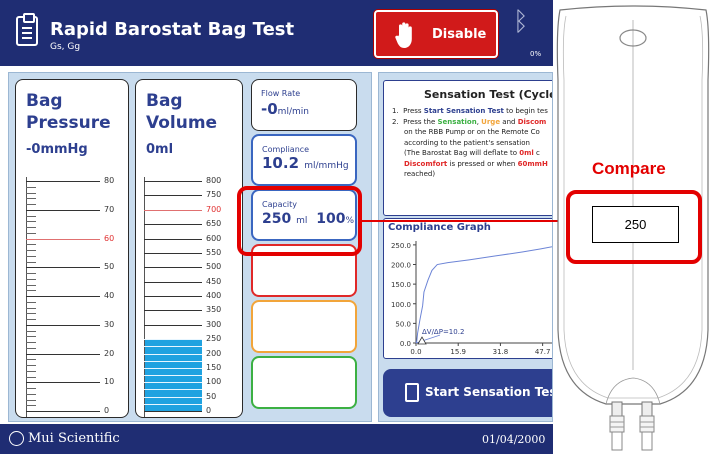  Describe the element at coordinates (109, 382) in the screenshot. I see `scale-tick-label: 10` at that location.